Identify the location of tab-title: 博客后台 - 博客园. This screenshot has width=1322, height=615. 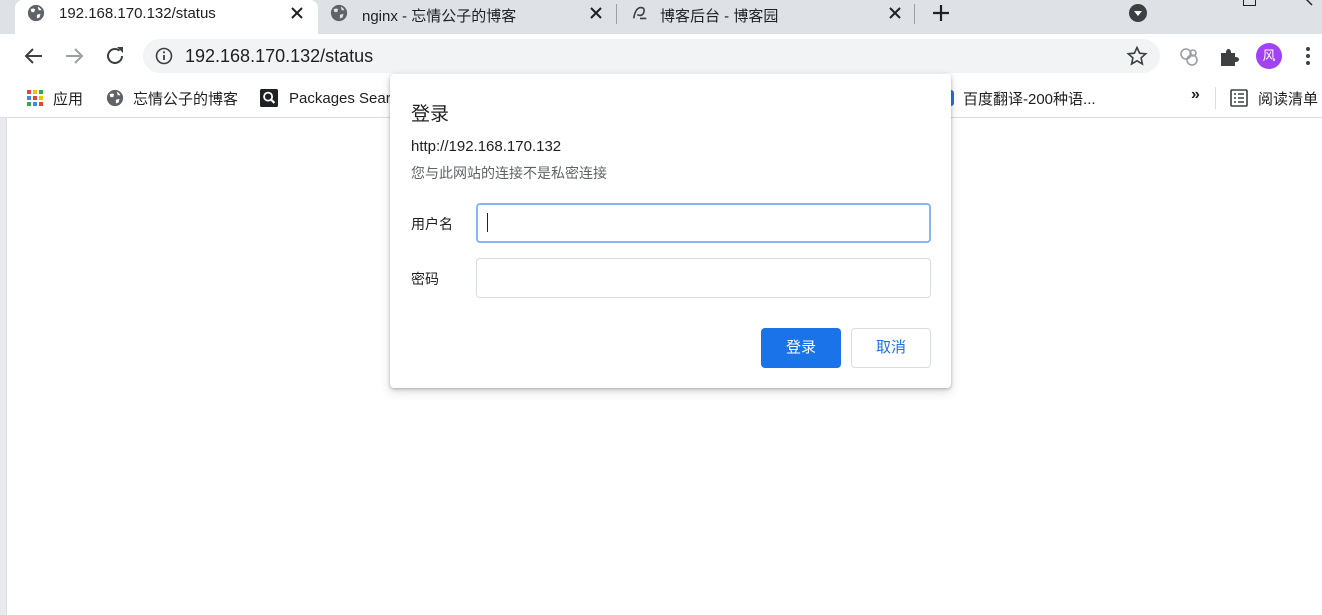
(719, 16).